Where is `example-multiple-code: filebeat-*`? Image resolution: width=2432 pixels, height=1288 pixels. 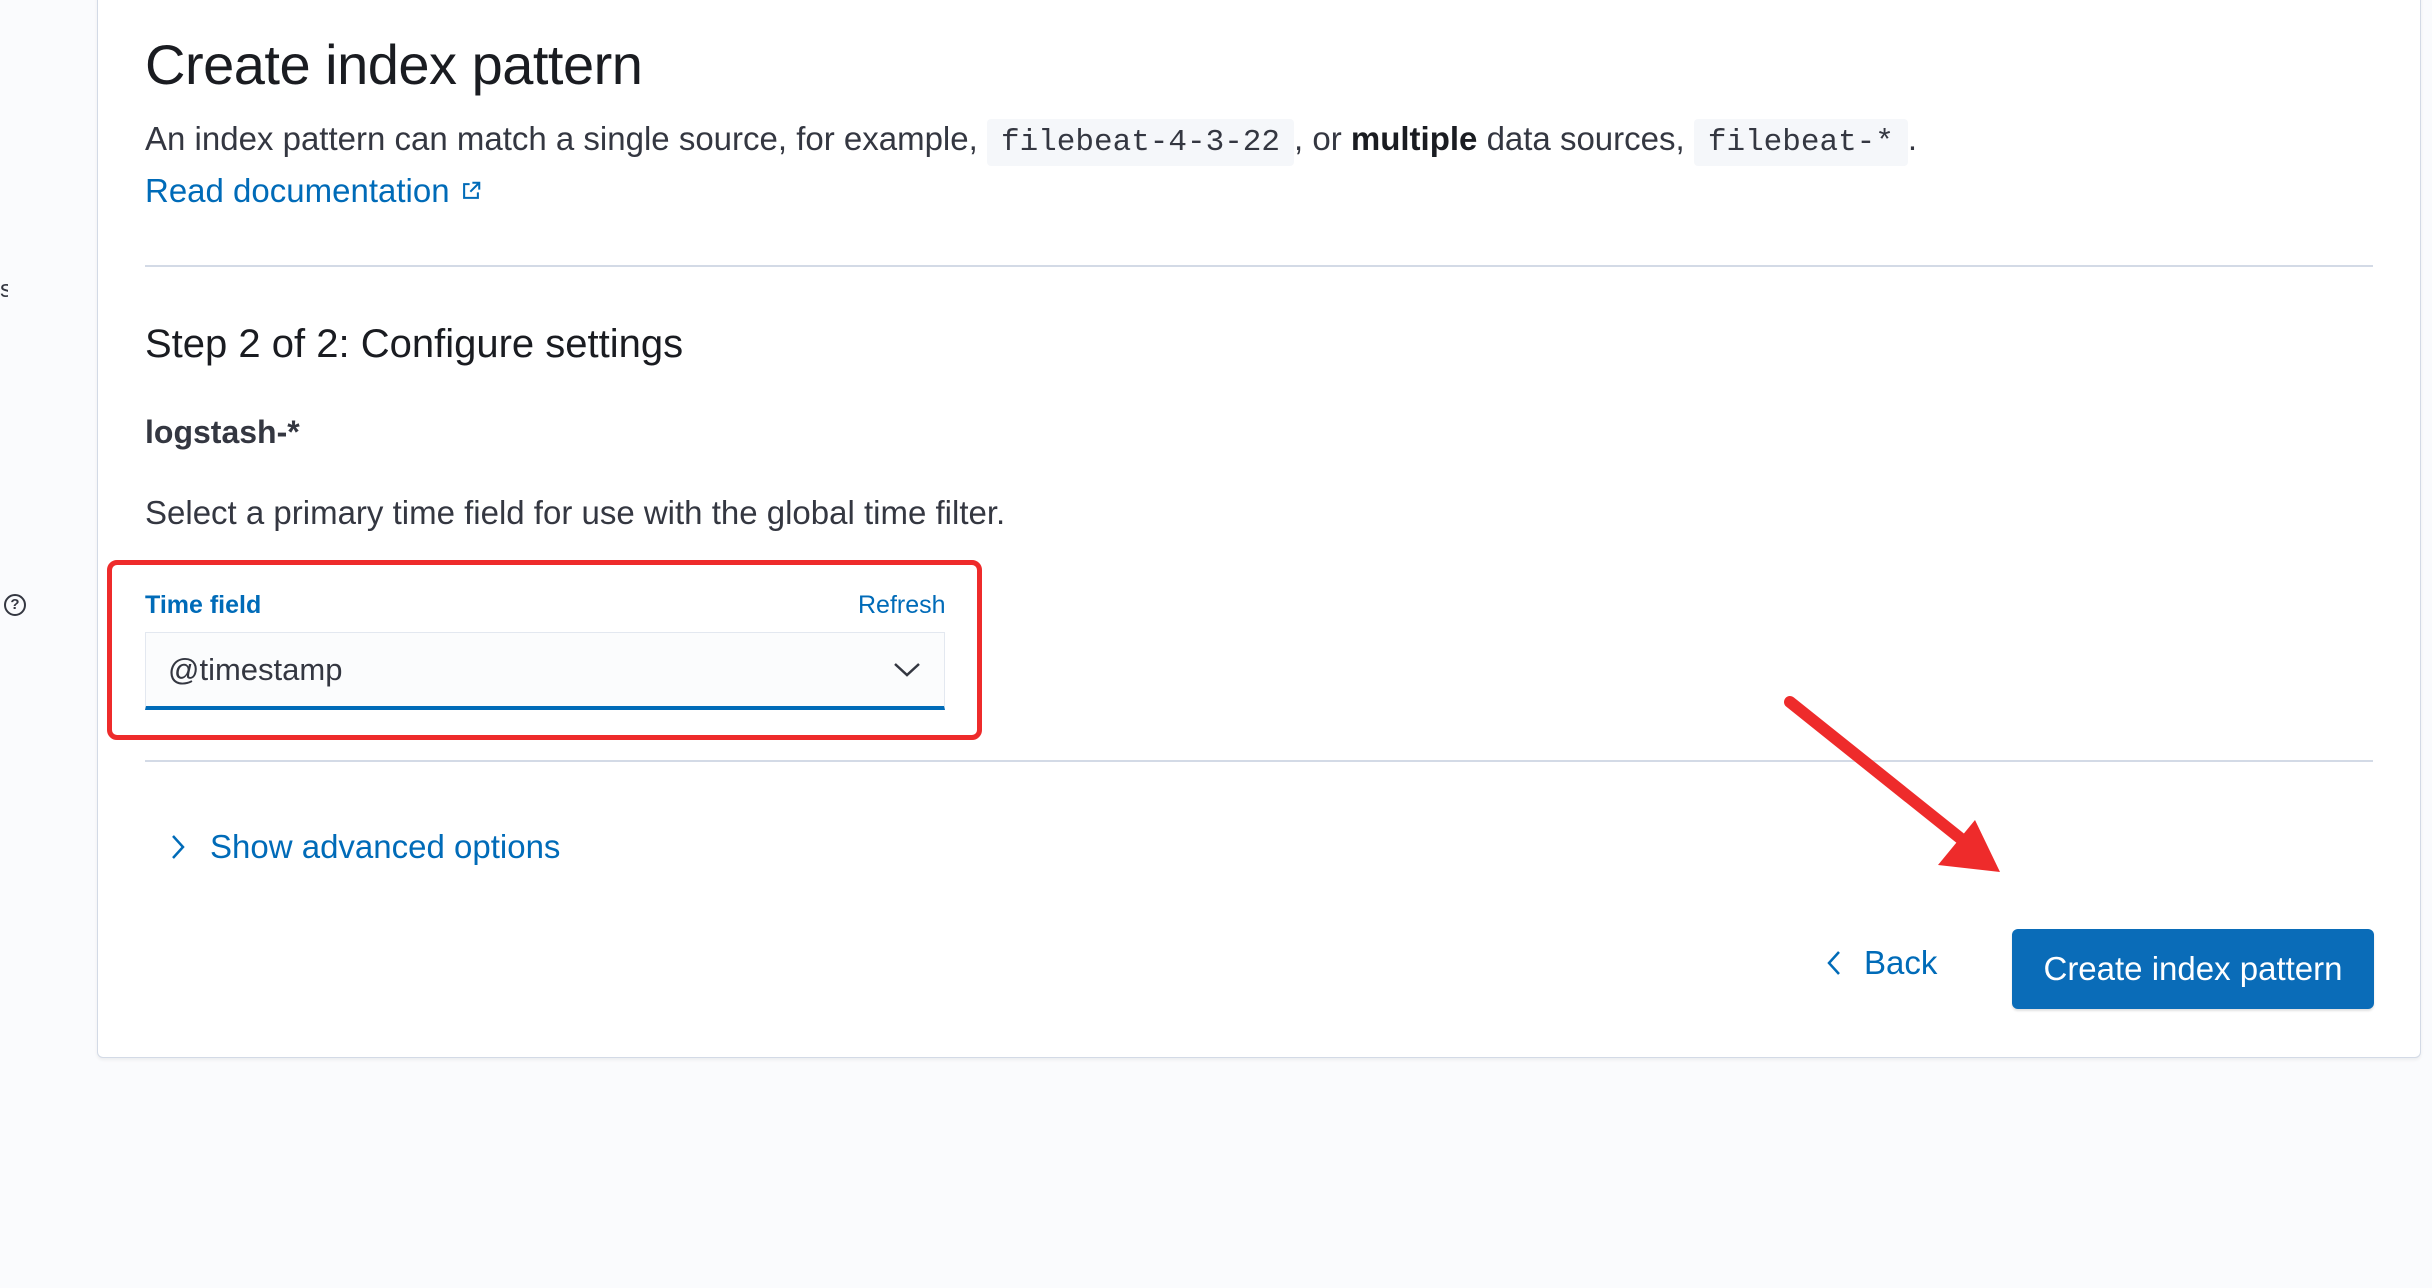 example-multiple-code: filebeat-* is located at coordinates (1800, 142).